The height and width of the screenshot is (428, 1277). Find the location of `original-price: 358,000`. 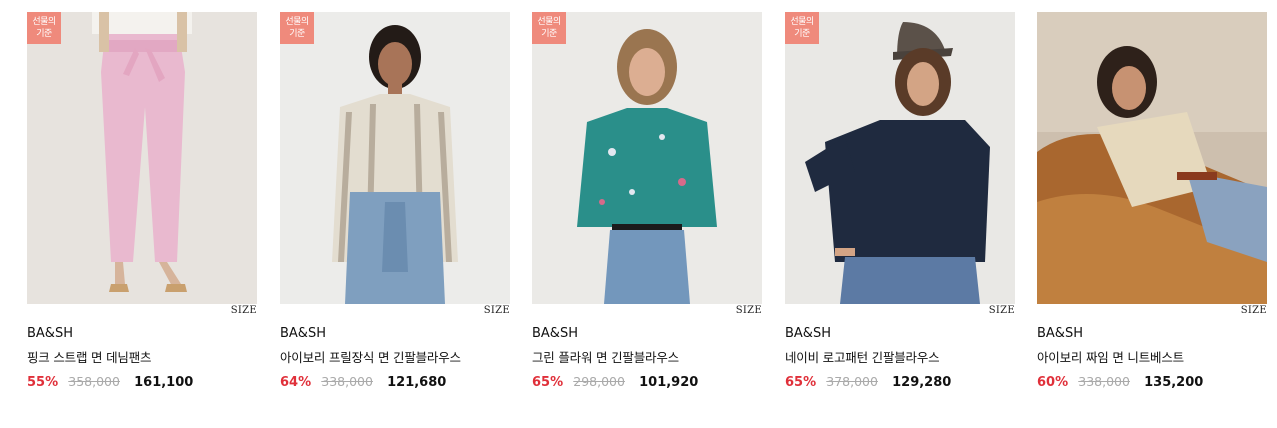

original-price: 358,000 is located at coordinates (94, 381).